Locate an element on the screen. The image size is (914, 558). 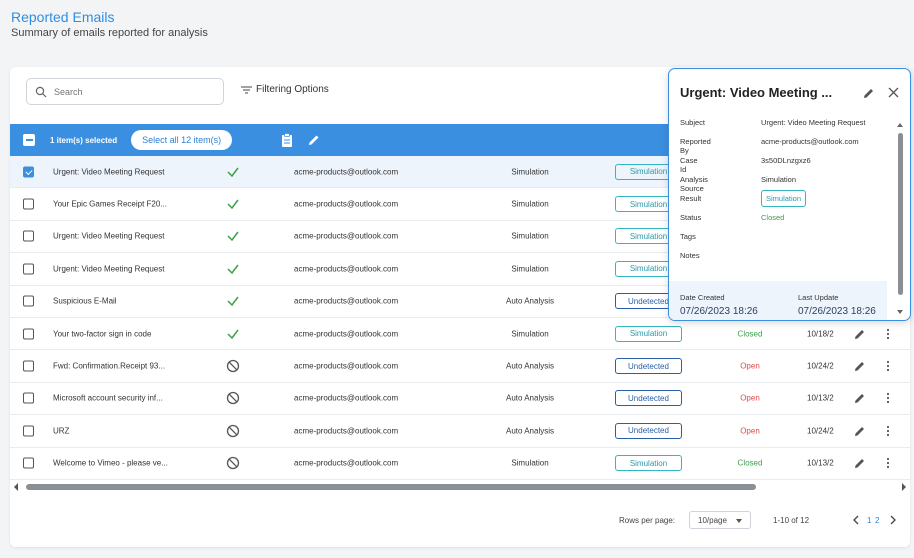
page-title: Reported Emails is located at coordinates (63, 17).